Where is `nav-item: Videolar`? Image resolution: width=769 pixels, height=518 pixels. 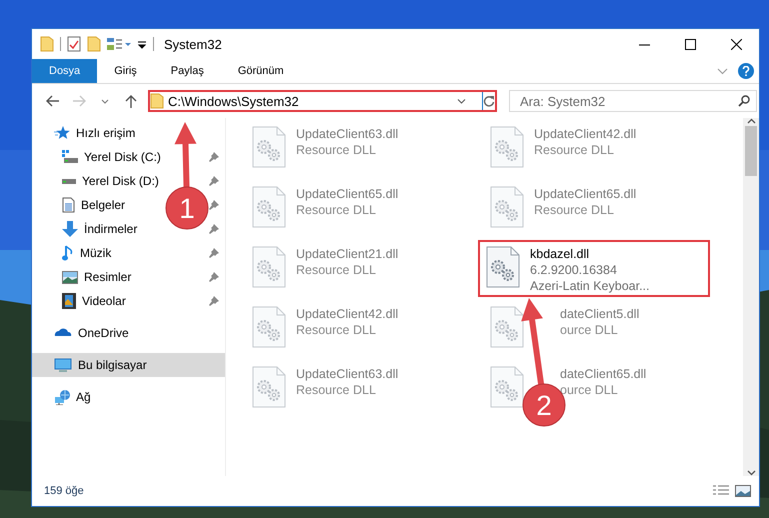
nav-item: Videolar is located at coordinates (104, 301).